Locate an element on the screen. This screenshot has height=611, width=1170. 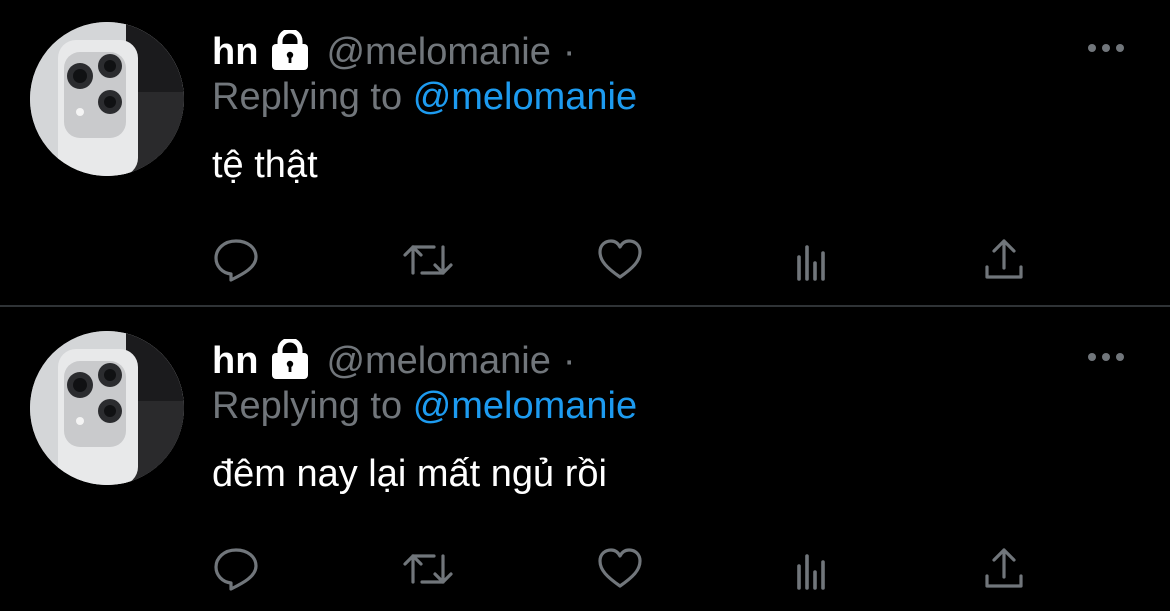
tweet-divider is located at coordinates (585, 306).